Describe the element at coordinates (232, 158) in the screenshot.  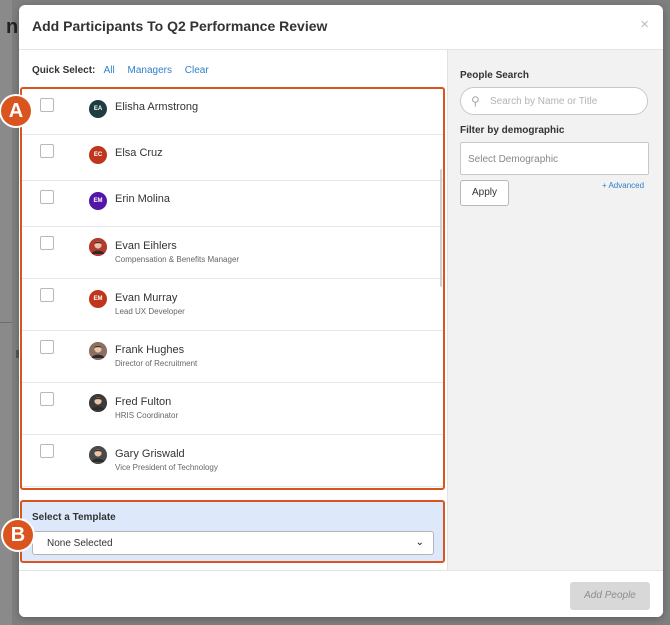
I see `participant-row: EC Elsa Cruz` at that location.